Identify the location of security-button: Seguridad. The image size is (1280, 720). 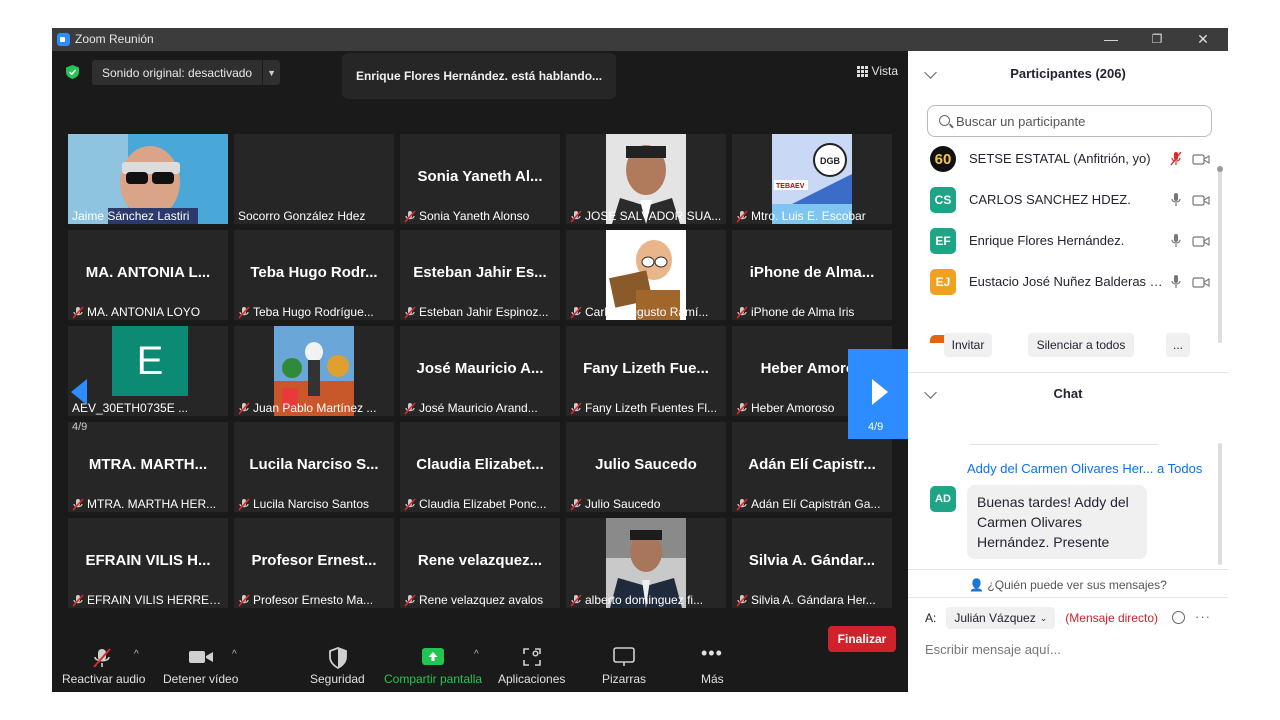
(338, 665).